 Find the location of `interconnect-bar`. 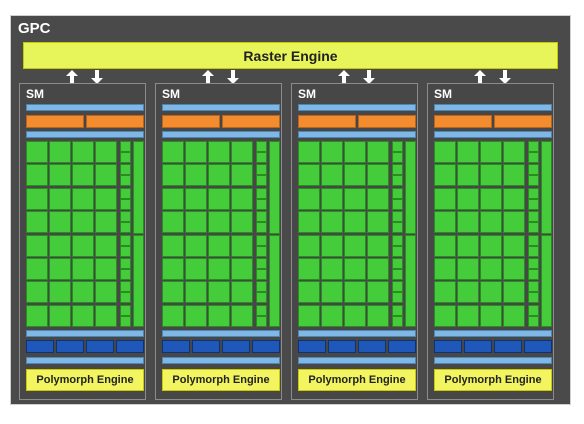

interconnect-bar is located at coordinates (85, 333).